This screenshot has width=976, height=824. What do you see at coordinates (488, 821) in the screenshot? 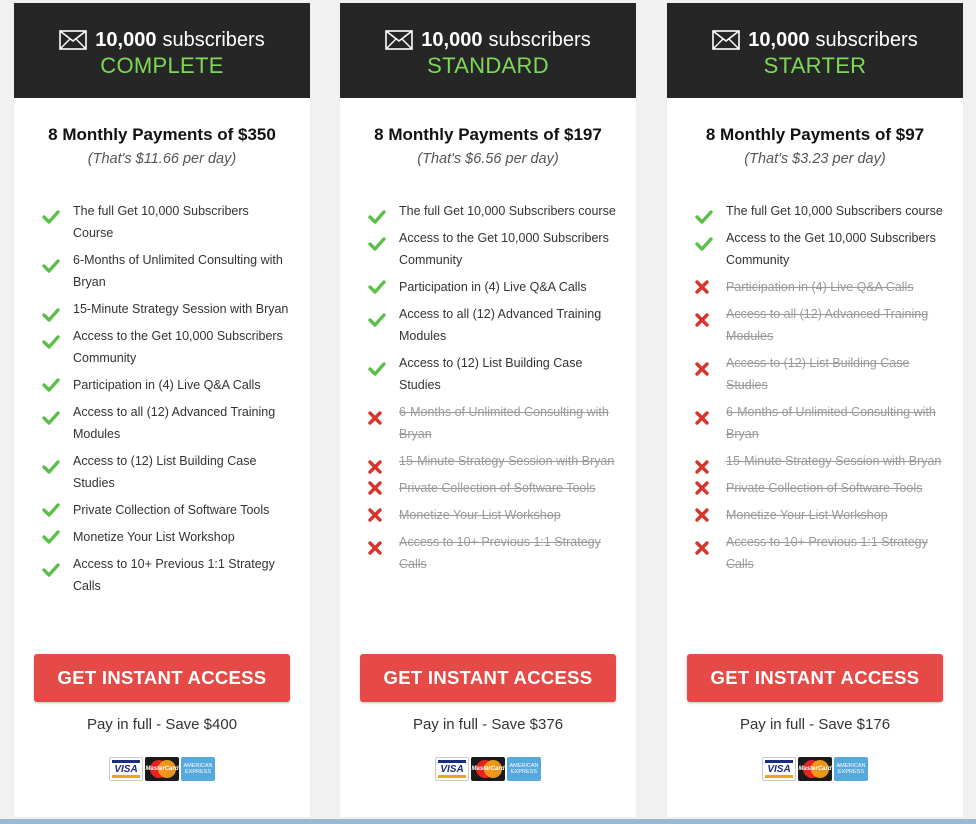
I see `window-bottom-edge` at bounding box center [488, 821].